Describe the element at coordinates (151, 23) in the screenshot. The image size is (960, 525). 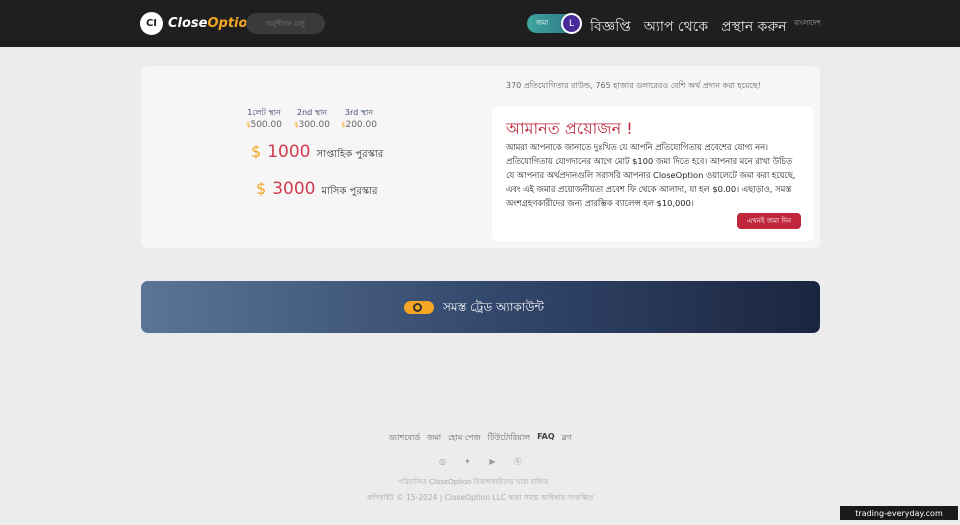
I see `logo-mark: CI` at that location.